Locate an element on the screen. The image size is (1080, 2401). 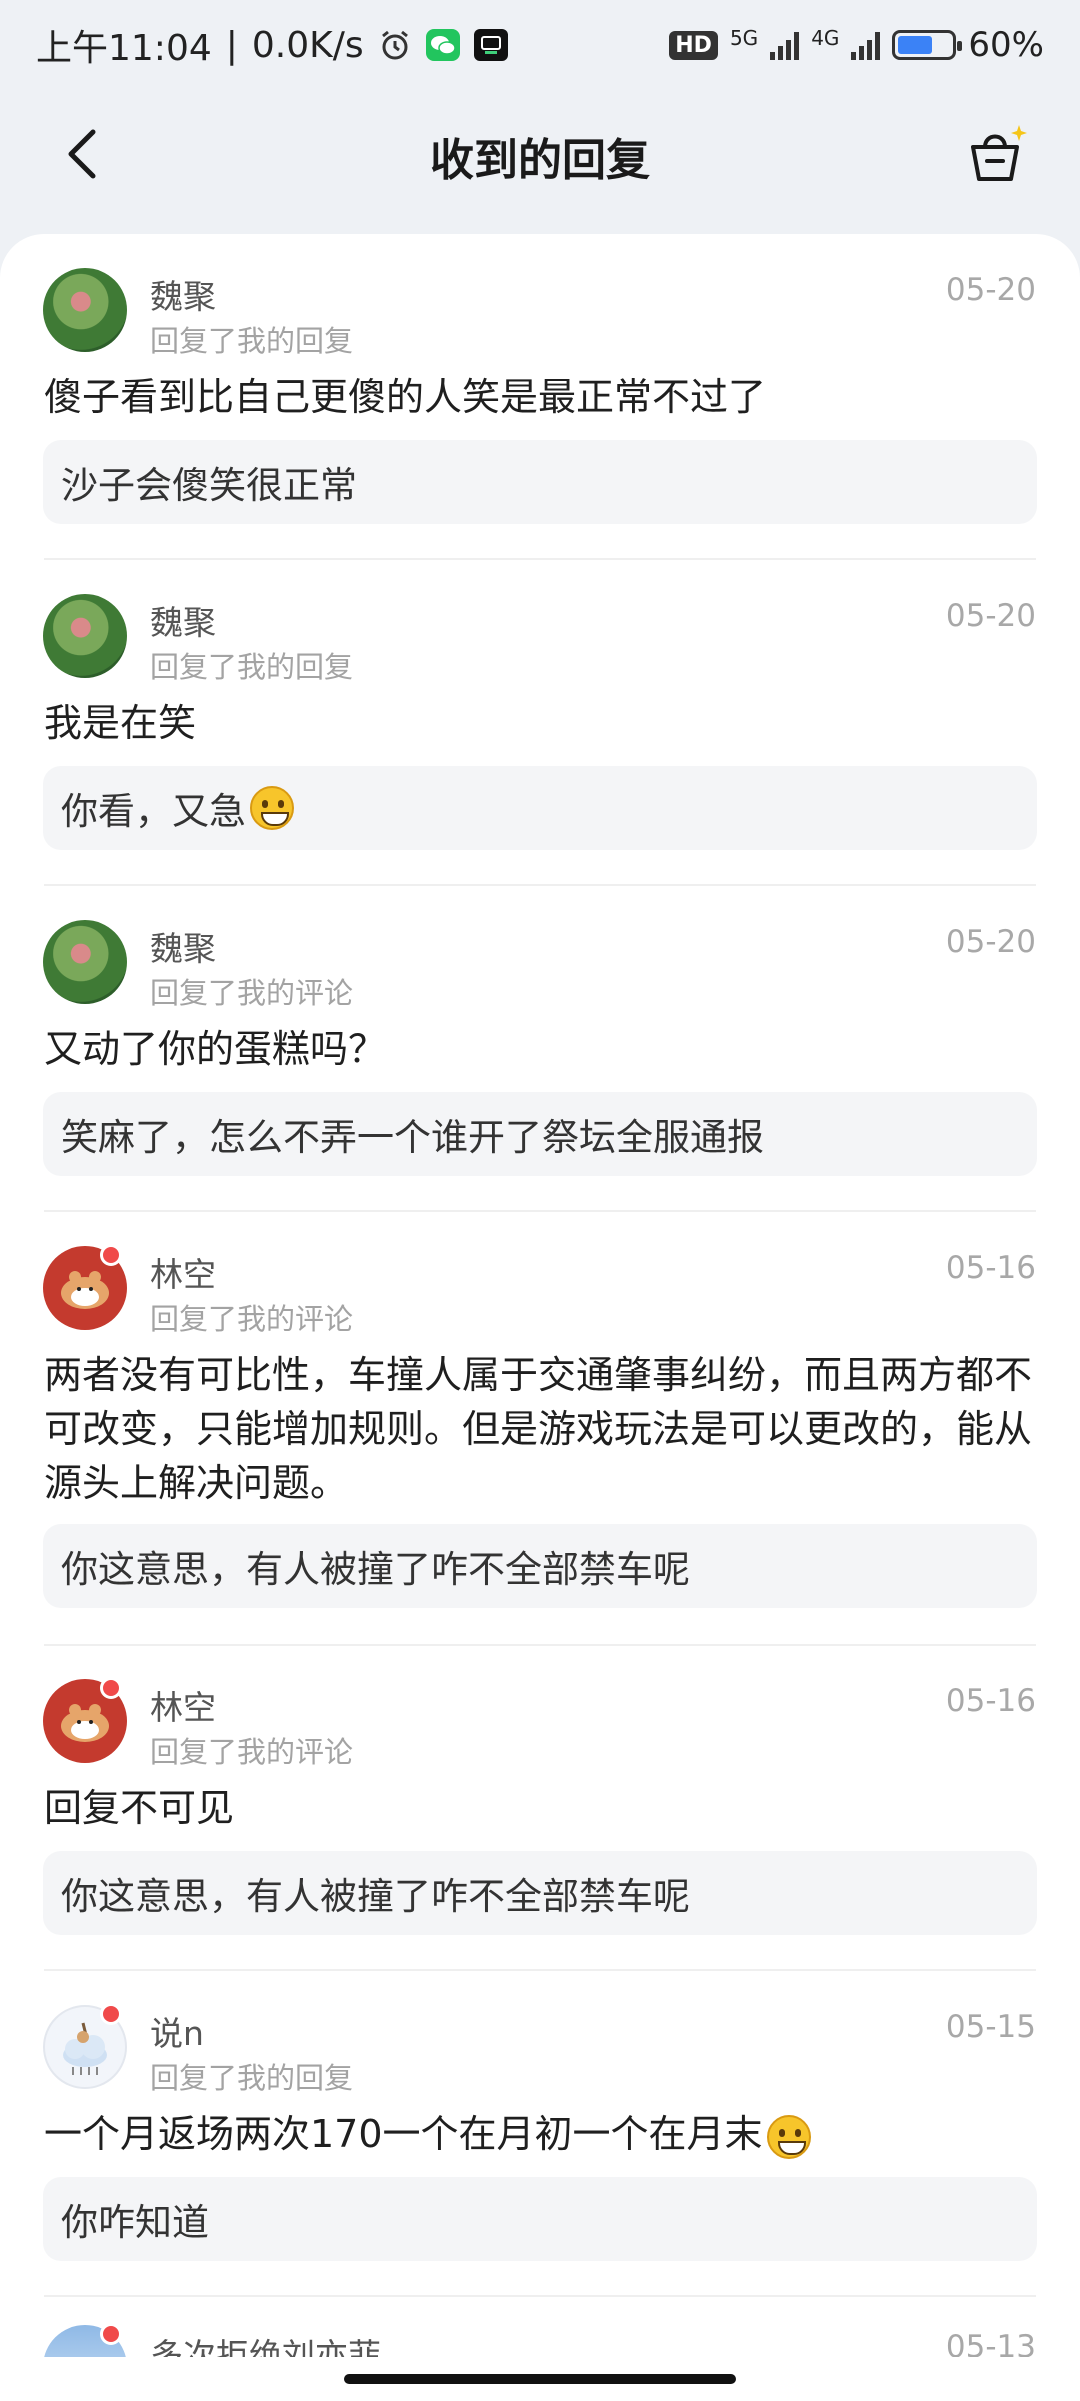
network-speed: 0.0K/s is located at coordinates (307, 45).